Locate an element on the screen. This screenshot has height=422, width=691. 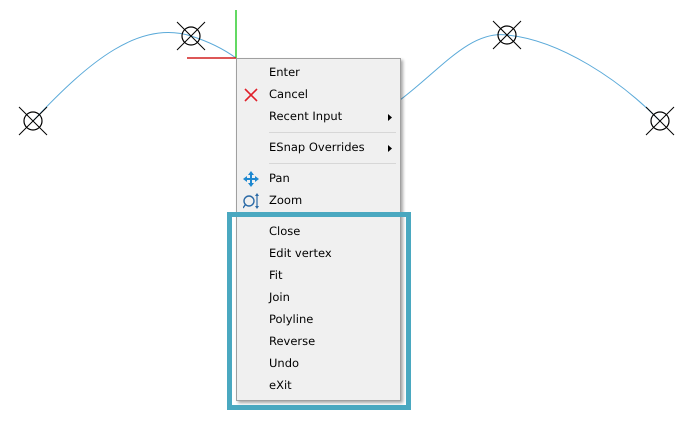
menu-item: Fit is located at coordinates (318, 276).